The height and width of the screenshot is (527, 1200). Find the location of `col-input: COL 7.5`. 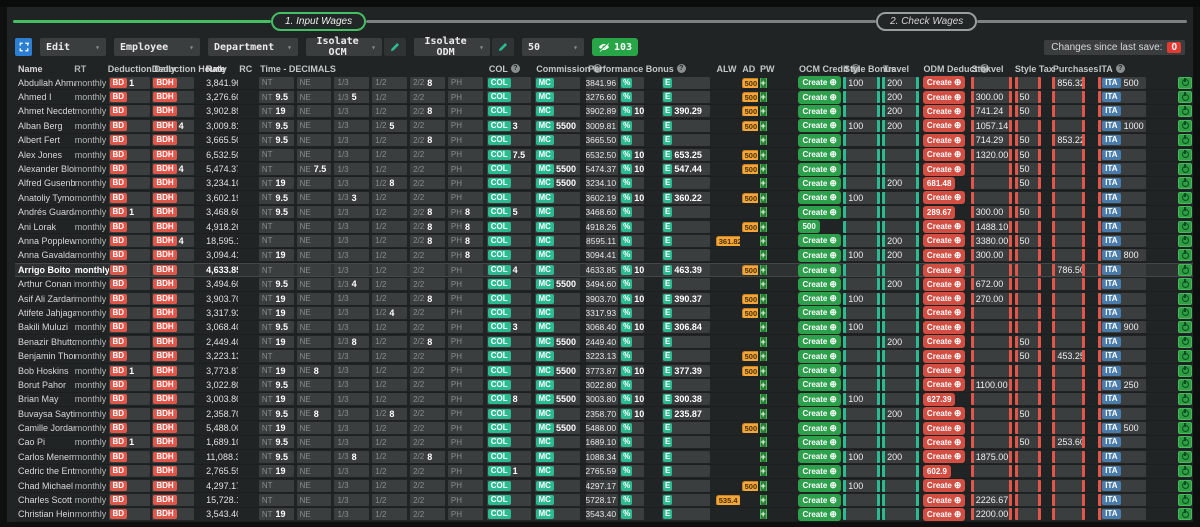

col-input: COL 7.5 is located at coordinates (508, 154).